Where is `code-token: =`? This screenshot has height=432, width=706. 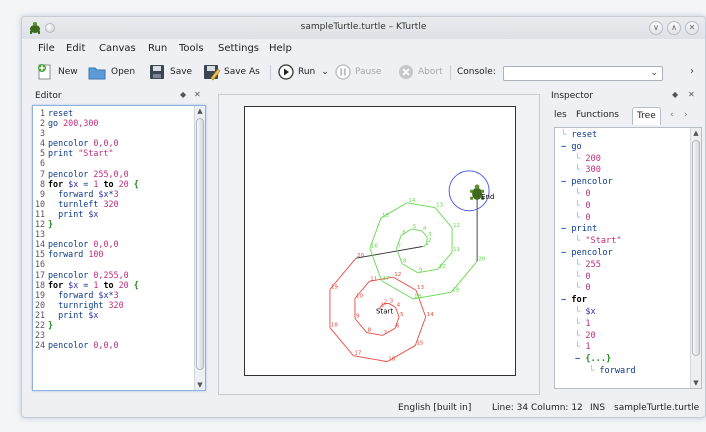
code-token: = is located at coordinates (86, 183).